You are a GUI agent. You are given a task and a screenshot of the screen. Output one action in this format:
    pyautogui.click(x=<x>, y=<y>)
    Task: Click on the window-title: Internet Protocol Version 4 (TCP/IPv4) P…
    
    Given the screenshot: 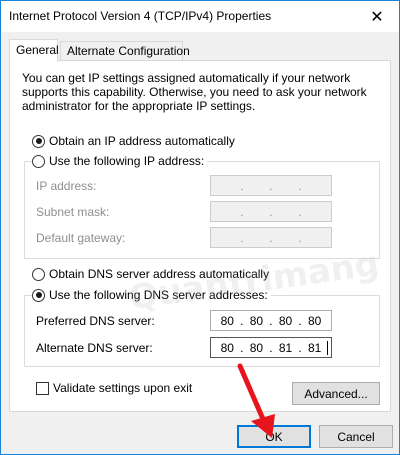 What is the action you would take?
    pyautogui.click(x=140, y=16)
    